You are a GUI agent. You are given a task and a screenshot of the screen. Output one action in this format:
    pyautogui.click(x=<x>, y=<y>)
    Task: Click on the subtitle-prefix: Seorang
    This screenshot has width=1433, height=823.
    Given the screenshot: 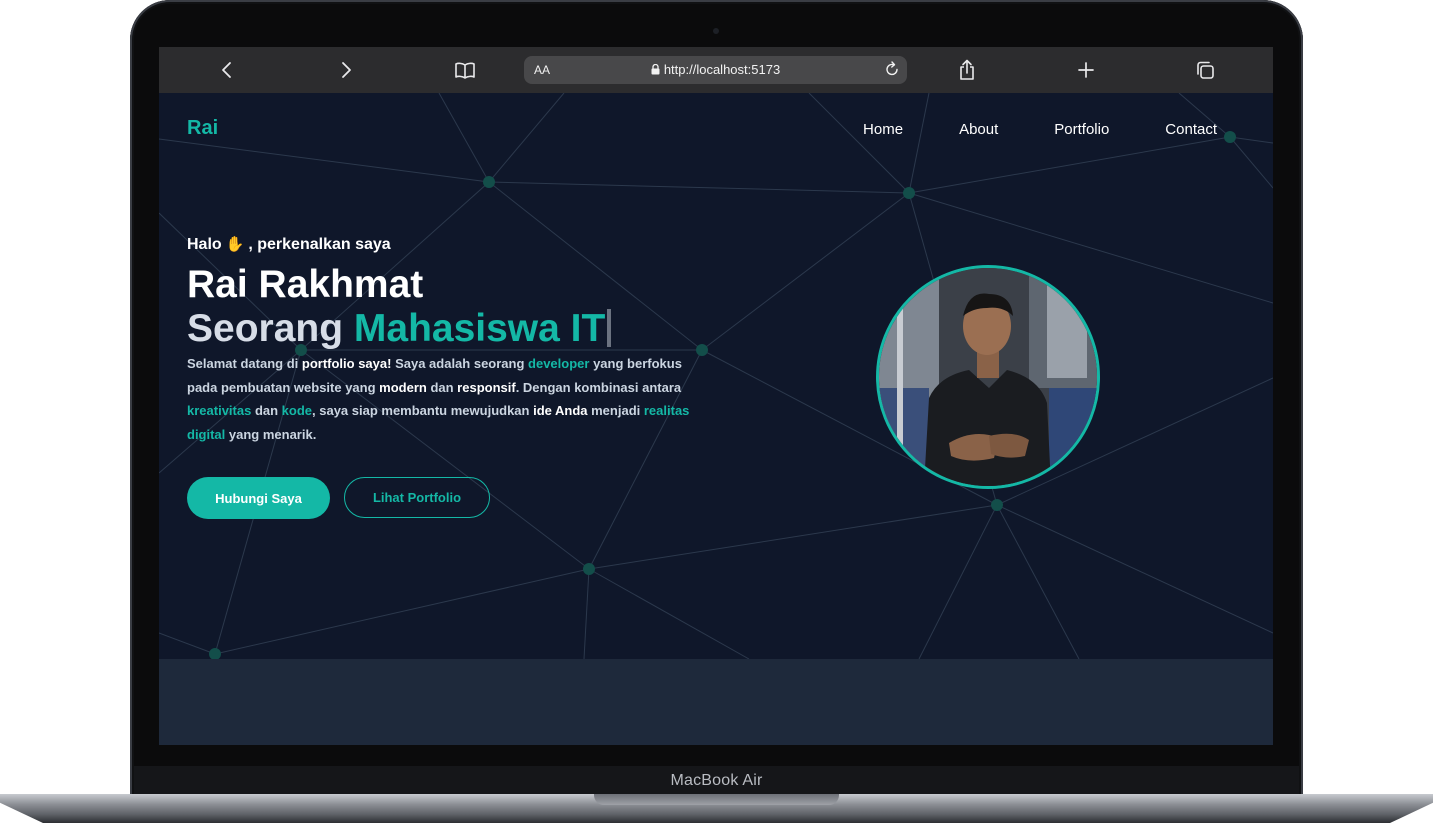 What is the action you would take?
    pyautogui.click(x=265, y=328)
    